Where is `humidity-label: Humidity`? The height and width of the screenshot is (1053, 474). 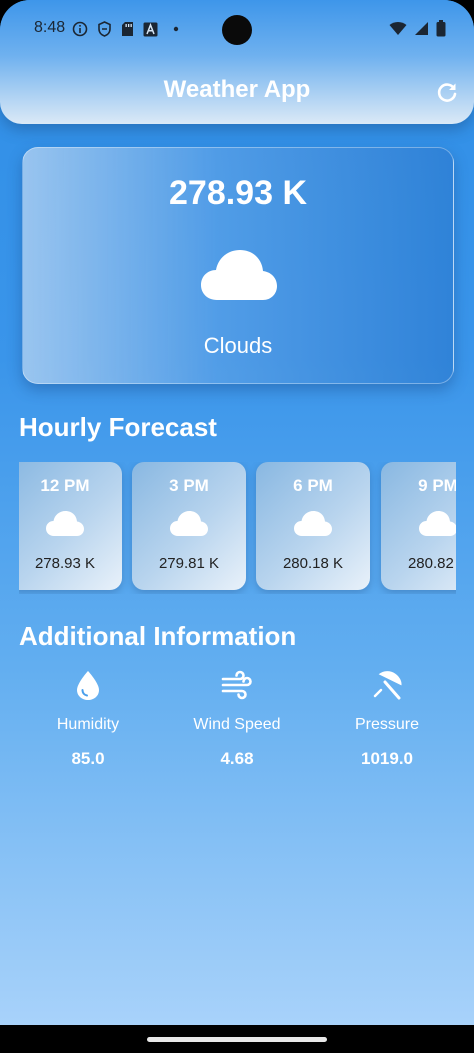
humidity-label: Humidity is located at coordinates (88, 724).